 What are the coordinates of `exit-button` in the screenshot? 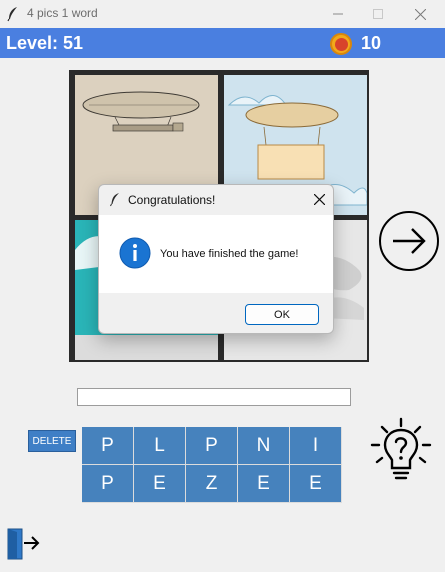 It's located at (23, 544).